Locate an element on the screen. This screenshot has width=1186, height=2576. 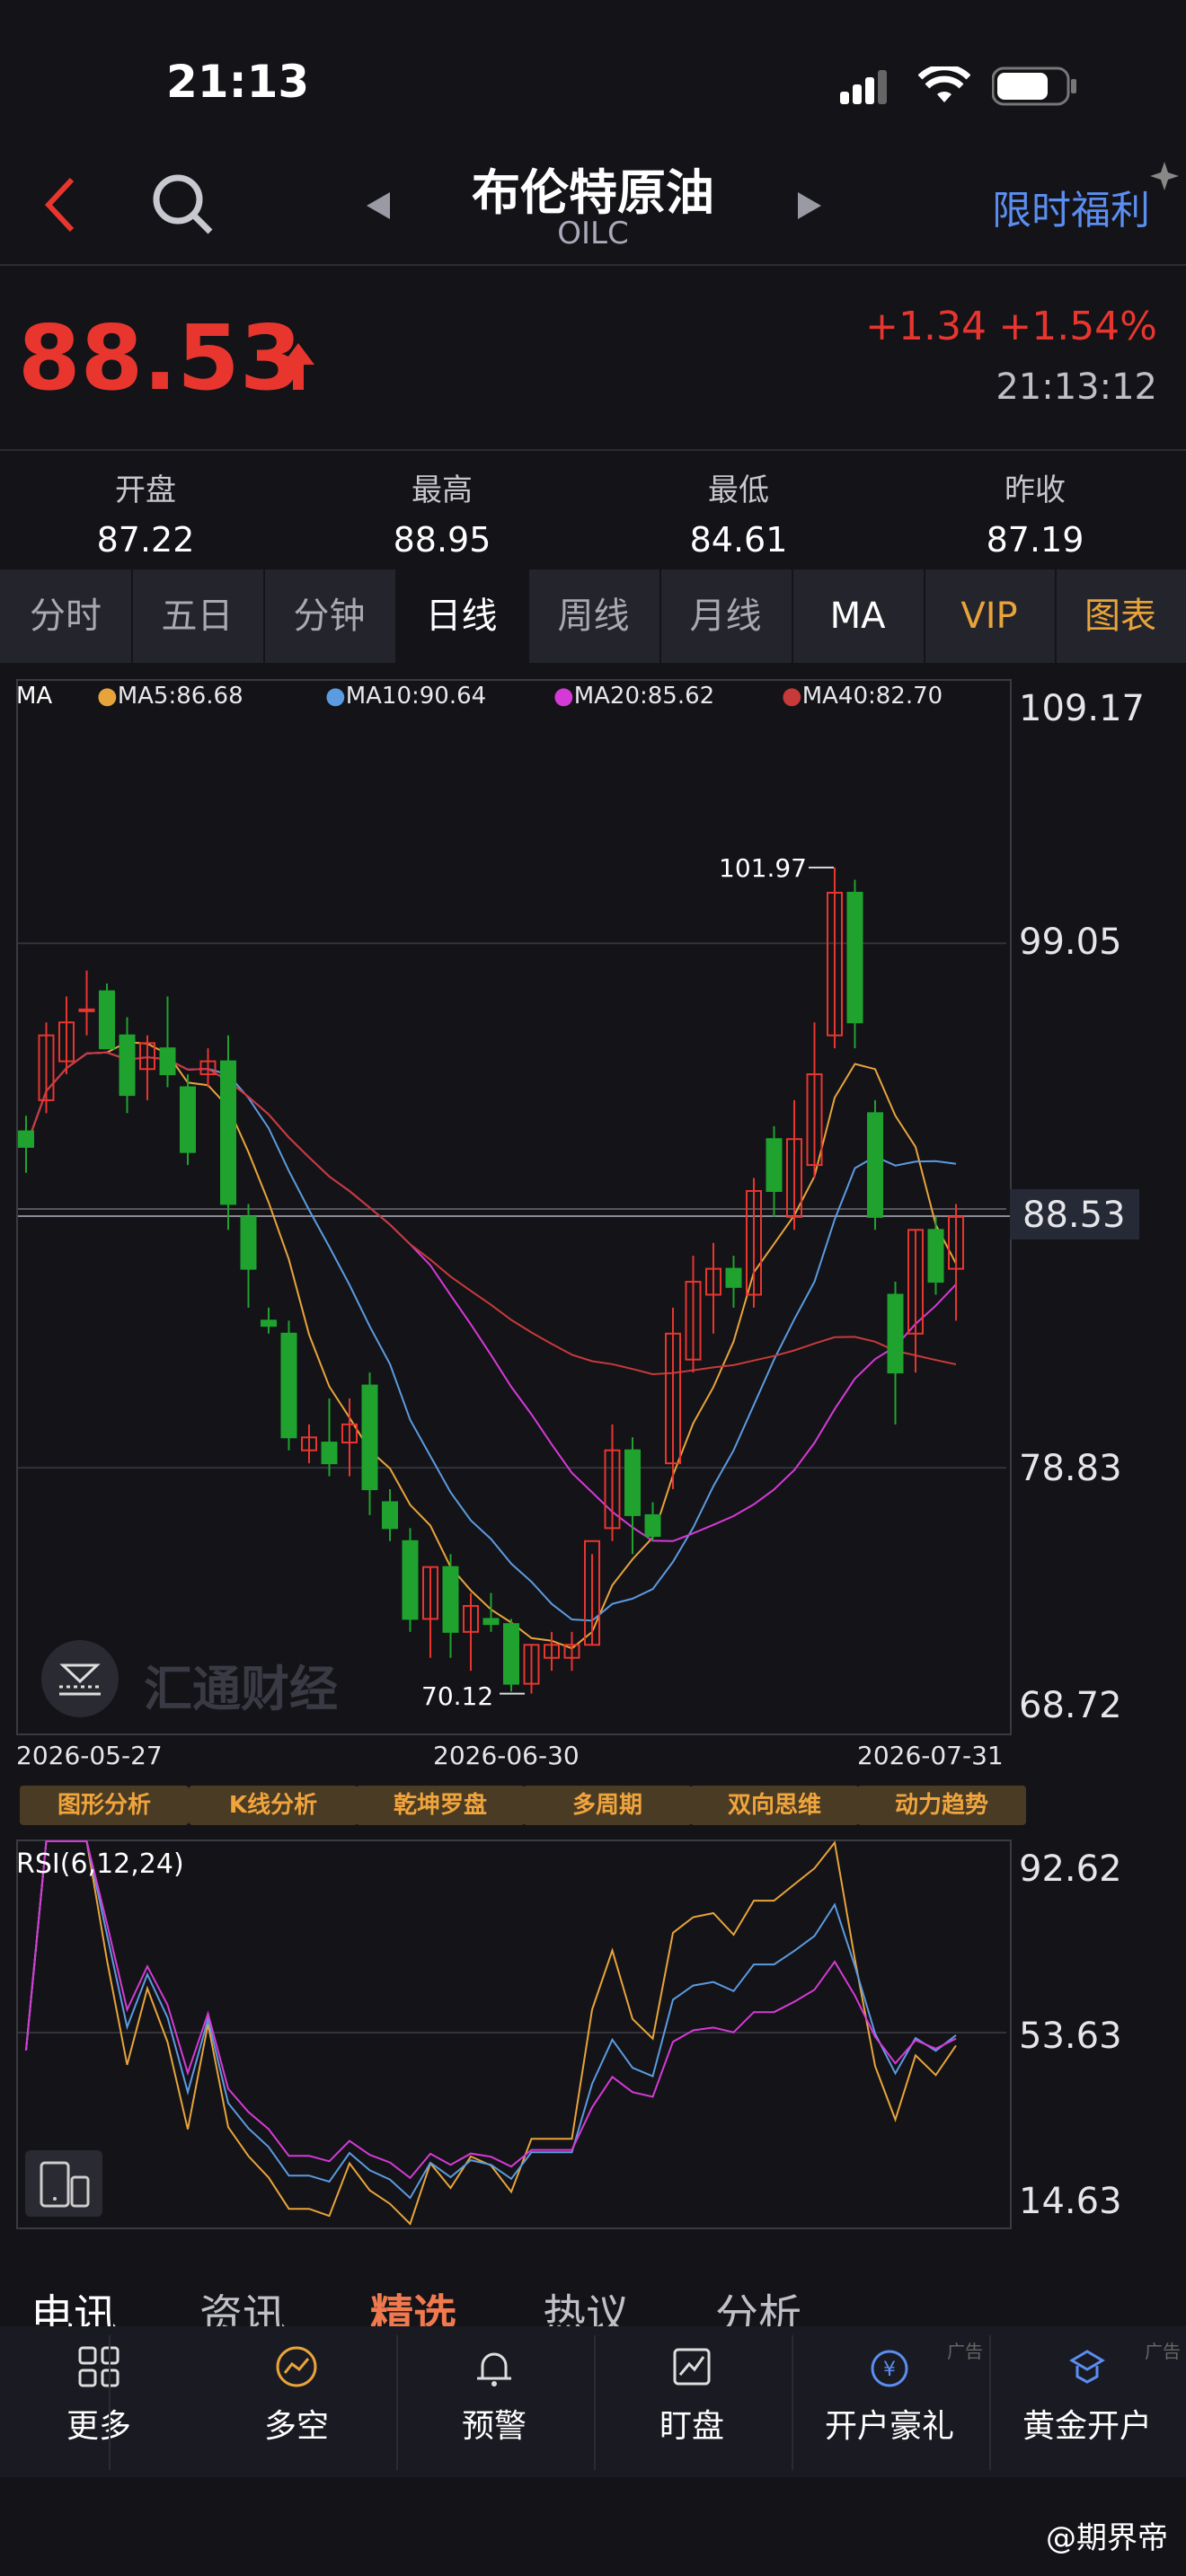
drawing-tool-button is located at coordinates (80, 1678).